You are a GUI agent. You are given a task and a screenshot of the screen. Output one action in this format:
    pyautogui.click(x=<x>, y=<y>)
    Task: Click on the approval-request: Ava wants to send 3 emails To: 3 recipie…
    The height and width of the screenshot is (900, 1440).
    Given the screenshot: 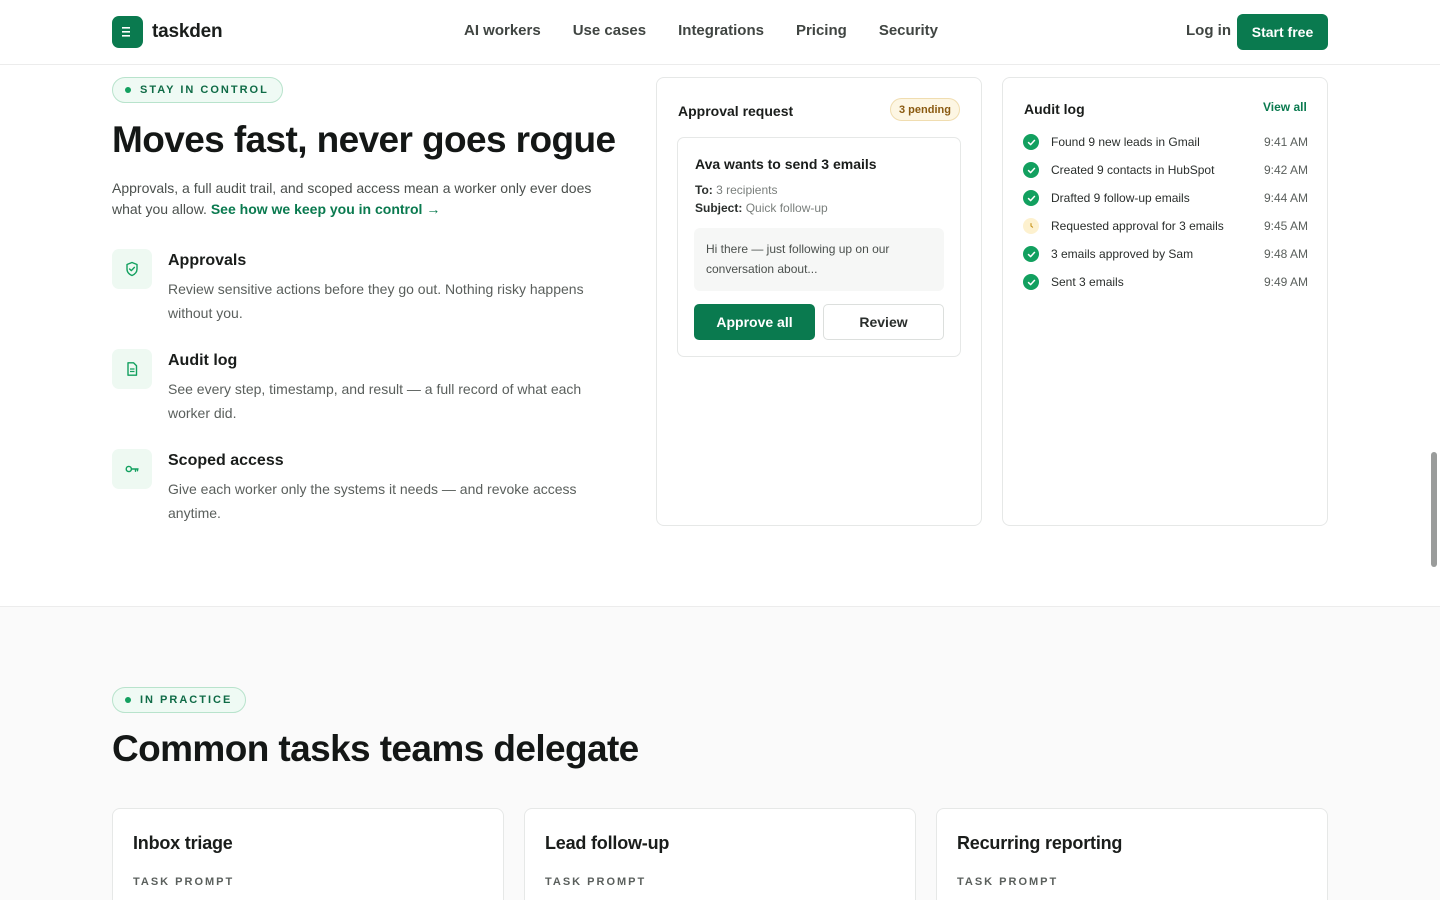 What is the action you would take?
    pyautogui.click(x=819, y=247)
    